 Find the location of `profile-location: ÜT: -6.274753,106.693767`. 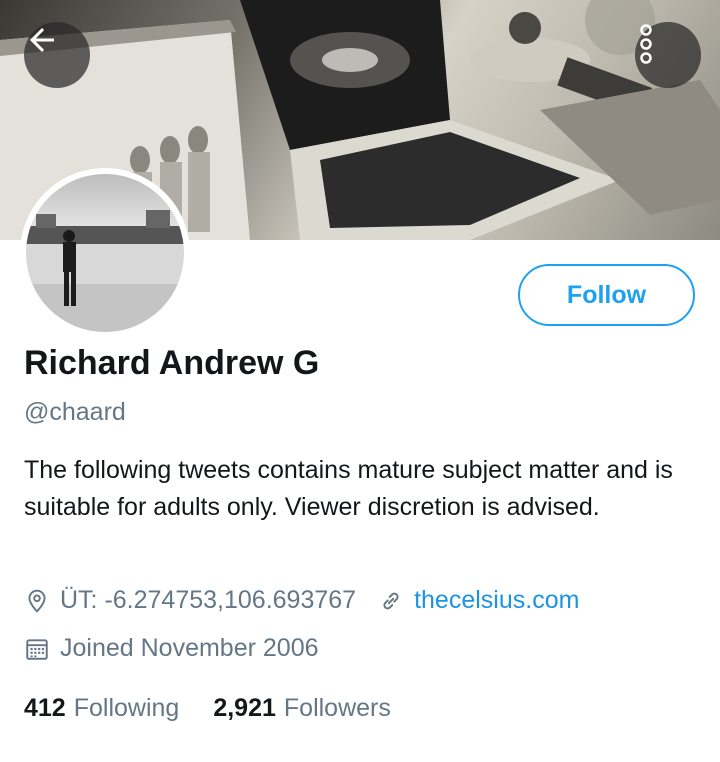

profile-location: ÜT: -6.274753,106.693767 is located at coordinates (208, 600).